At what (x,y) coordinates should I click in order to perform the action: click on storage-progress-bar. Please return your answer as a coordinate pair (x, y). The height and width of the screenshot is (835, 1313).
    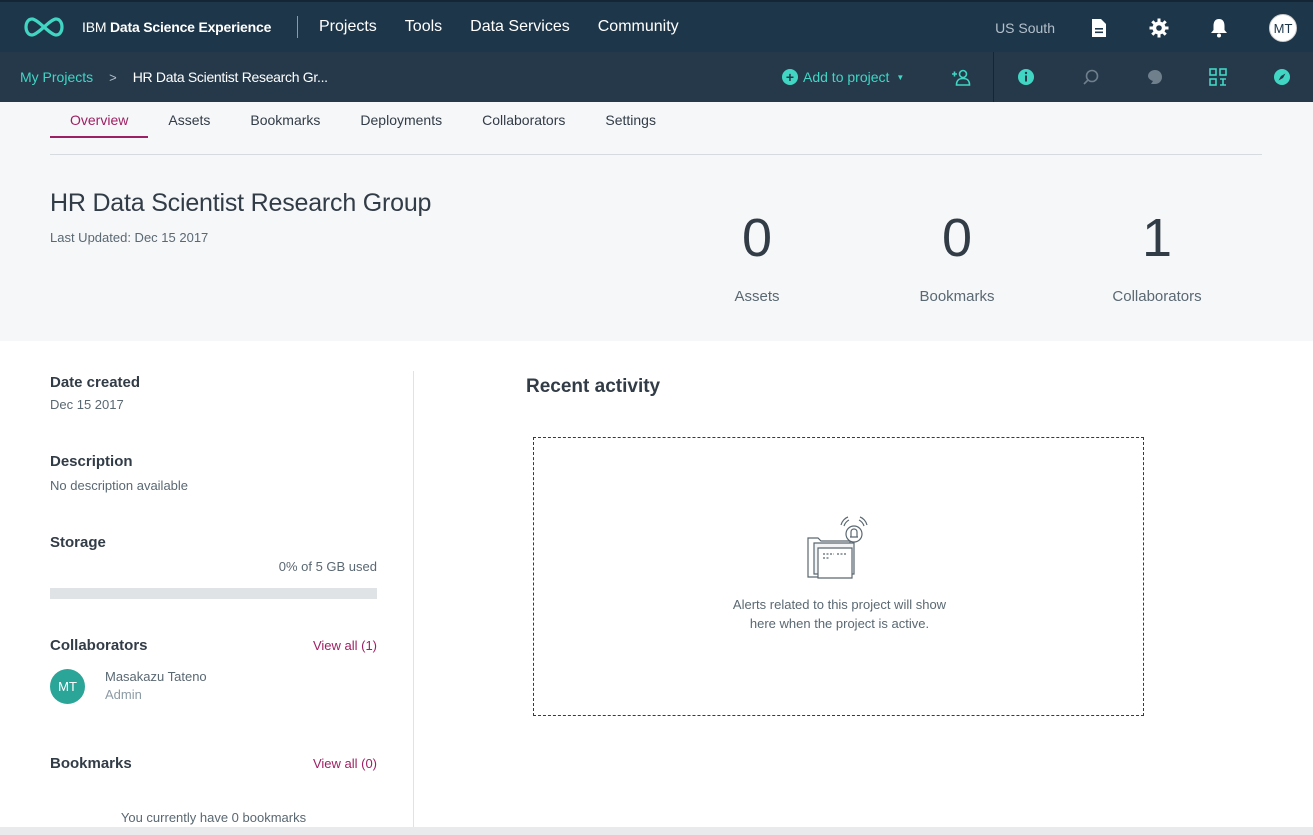
    Looking at the image, I should click on (213, 593).